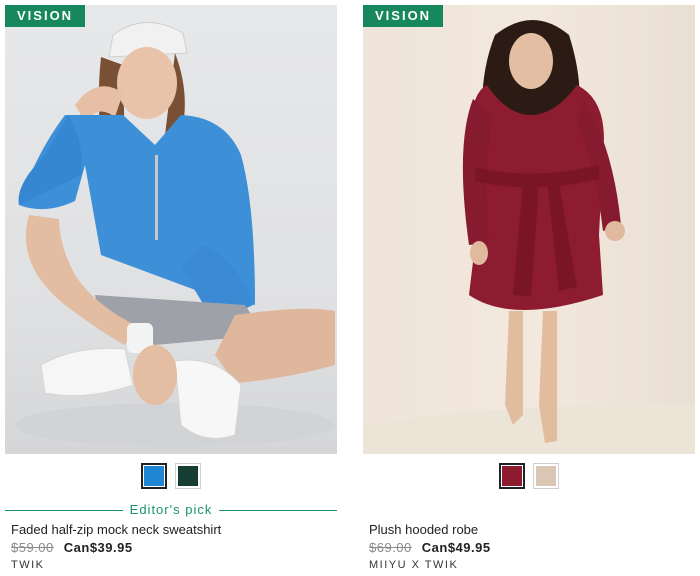 The height and width of the screenshot is (576, 700). I want to click on sale-price: Can$49.95, so click(456, 547).